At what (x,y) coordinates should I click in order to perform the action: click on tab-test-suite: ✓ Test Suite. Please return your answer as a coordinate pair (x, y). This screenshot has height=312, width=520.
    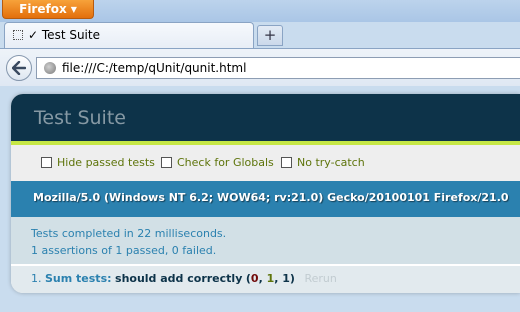
    Looking at the image, I should click on (129, 35).